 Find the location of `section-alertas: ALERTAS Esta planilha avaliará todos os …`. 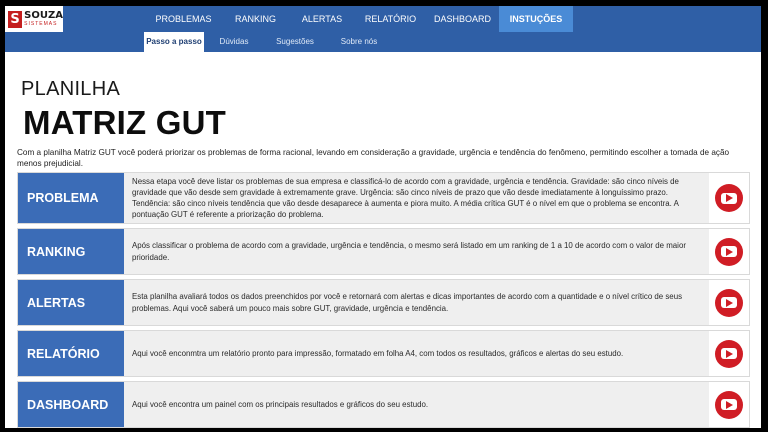

section-alertas: ALERTAS Esta planilha avaliará todos os … is located at coordinates (383, 302).